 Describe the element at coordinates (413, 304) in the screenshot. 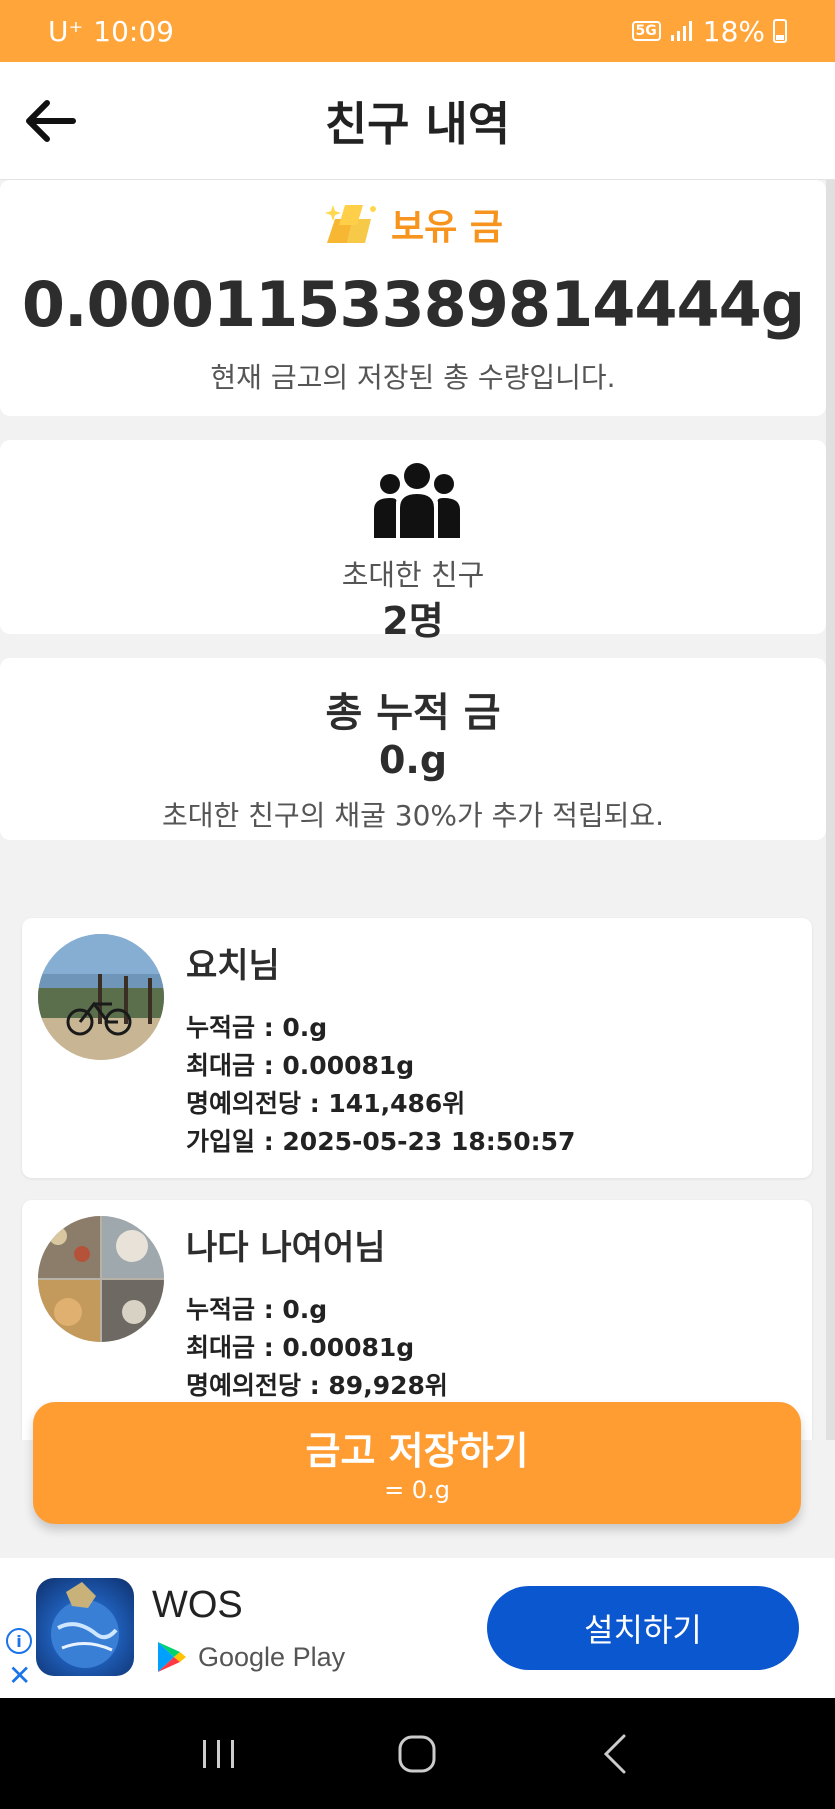

I see `gold-amount: 0.0001153389814444g` at that location.